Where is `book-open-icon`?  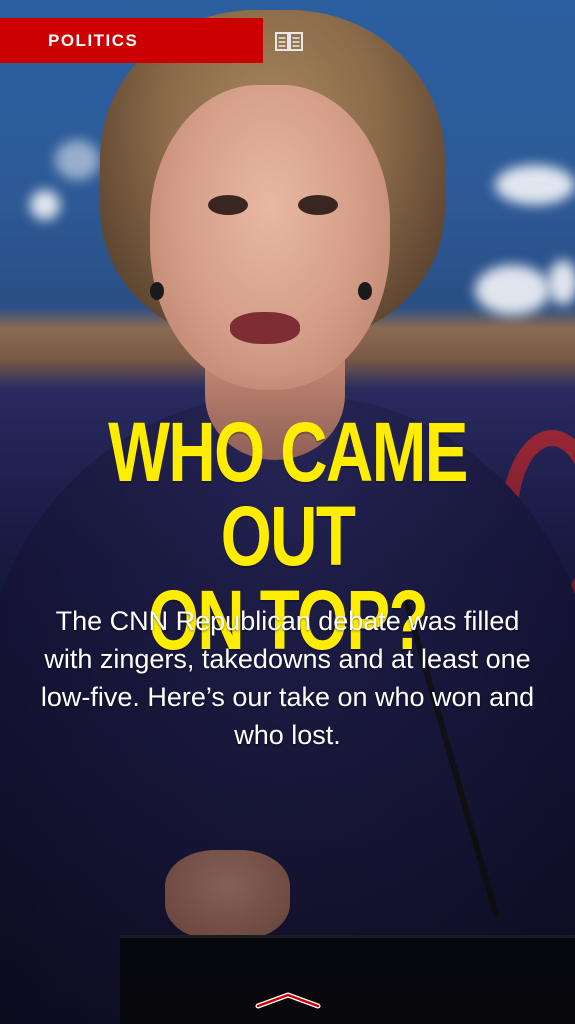
book-open-icon is located at coordinates (289, 41).